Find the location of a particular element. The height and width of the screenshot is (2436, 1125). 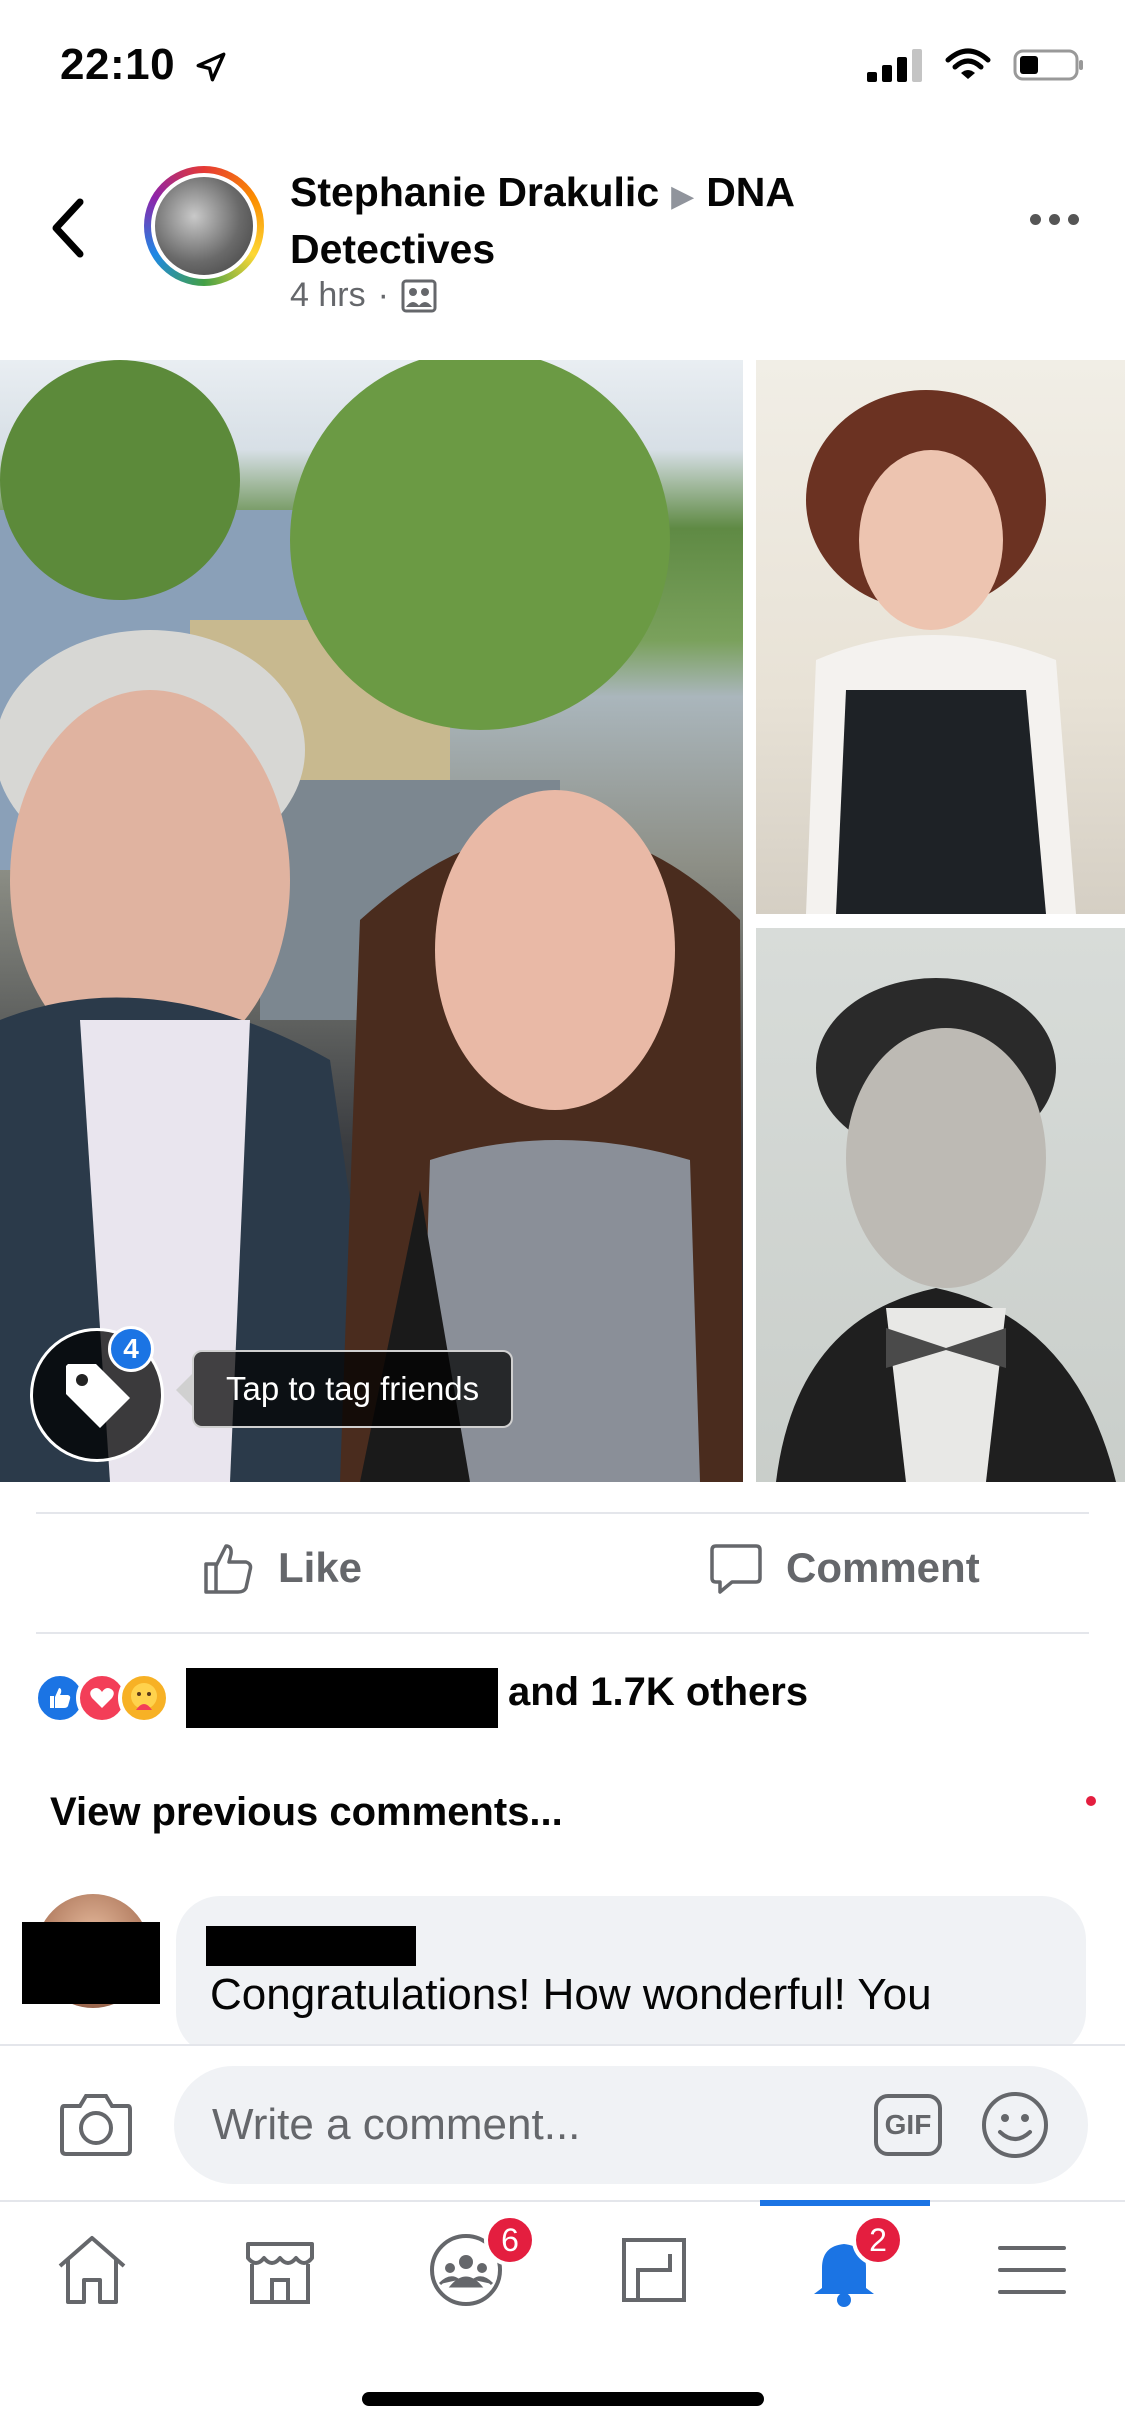

status-indicators is located at coordinates (976, 65).